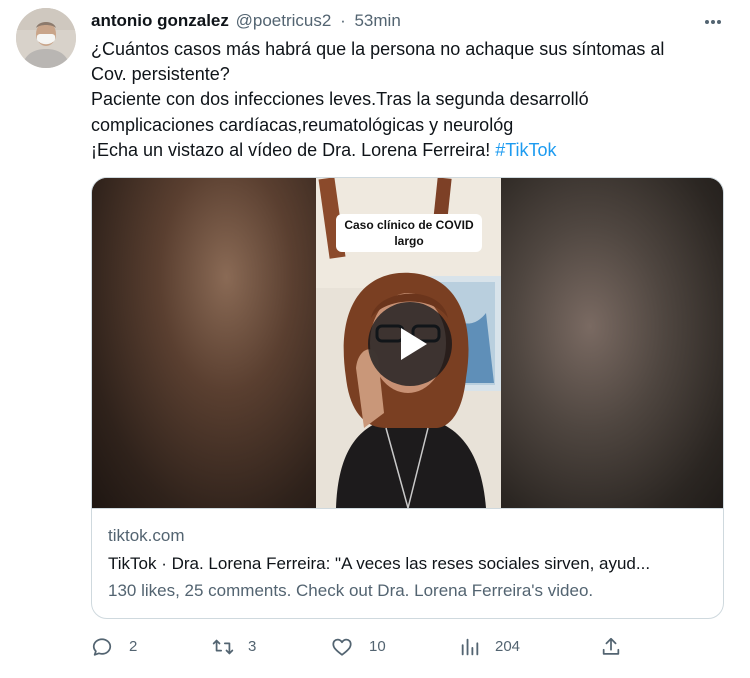 The height and width of the screenshot is (678, 750). Describe the element at coordinates (133, 646) in the screenshot. I see `reply-count: 2` at that location.